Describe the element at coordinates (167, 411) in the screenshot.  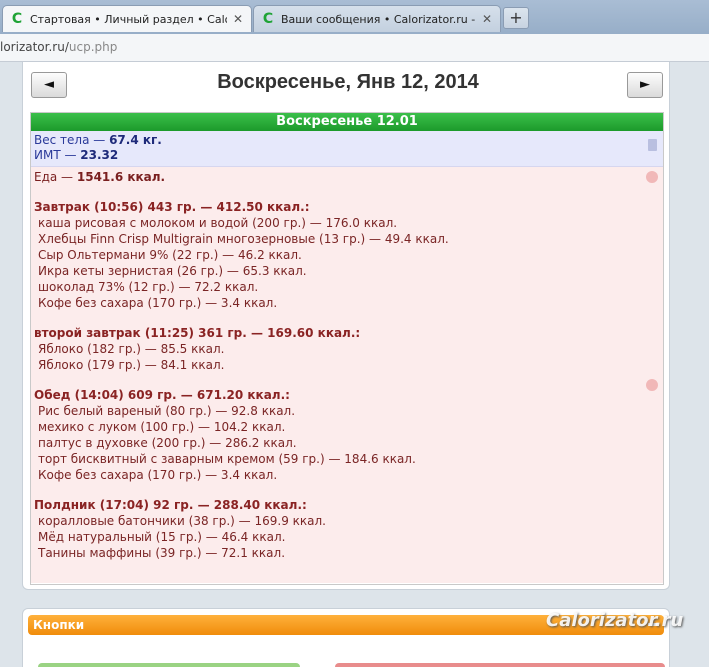
I see `meal-item: Рис белый вареный (80 гр.) — 92.8 ккал.` at that location.